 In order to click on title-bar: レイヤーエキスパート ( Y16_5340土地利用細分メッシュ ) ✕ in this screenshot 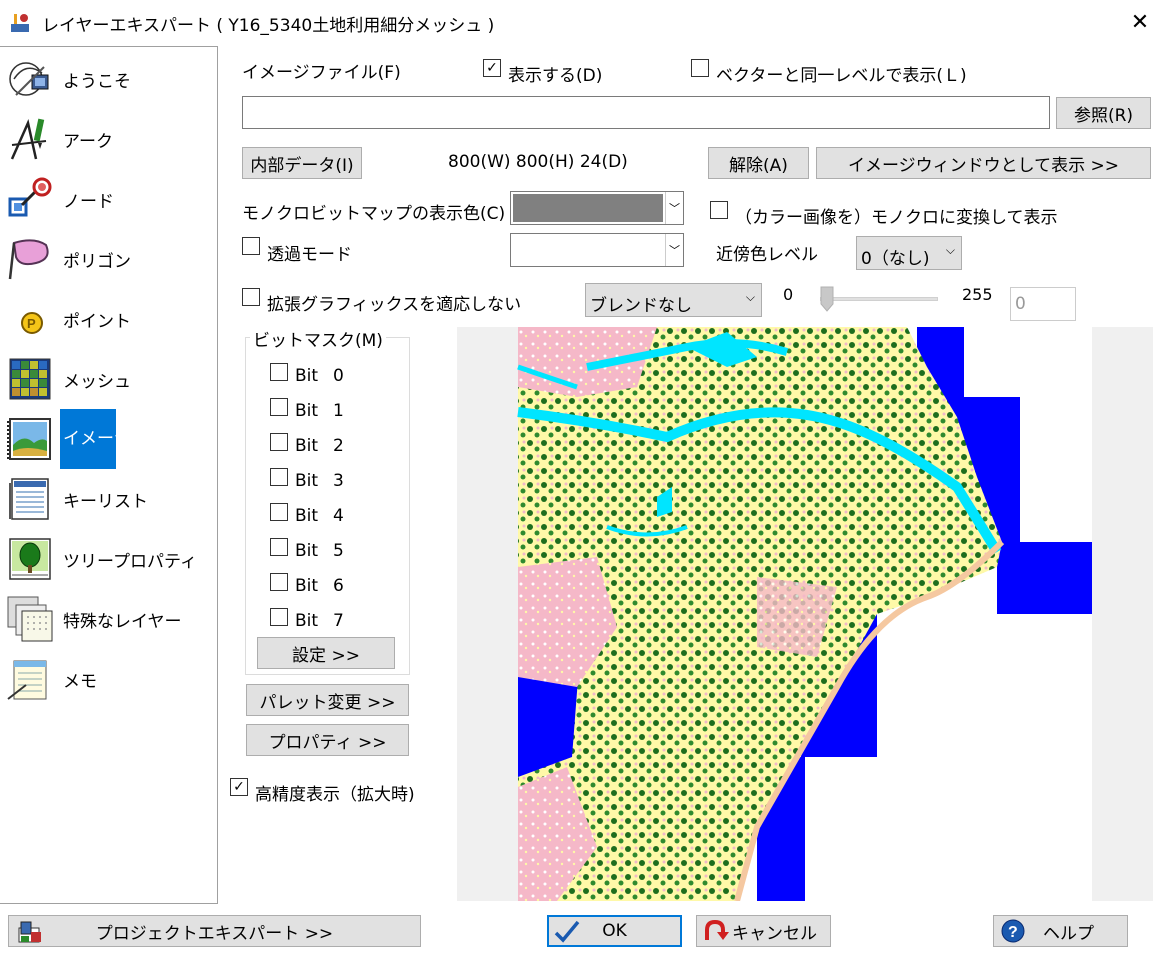, I will do `click(581, 22)`.